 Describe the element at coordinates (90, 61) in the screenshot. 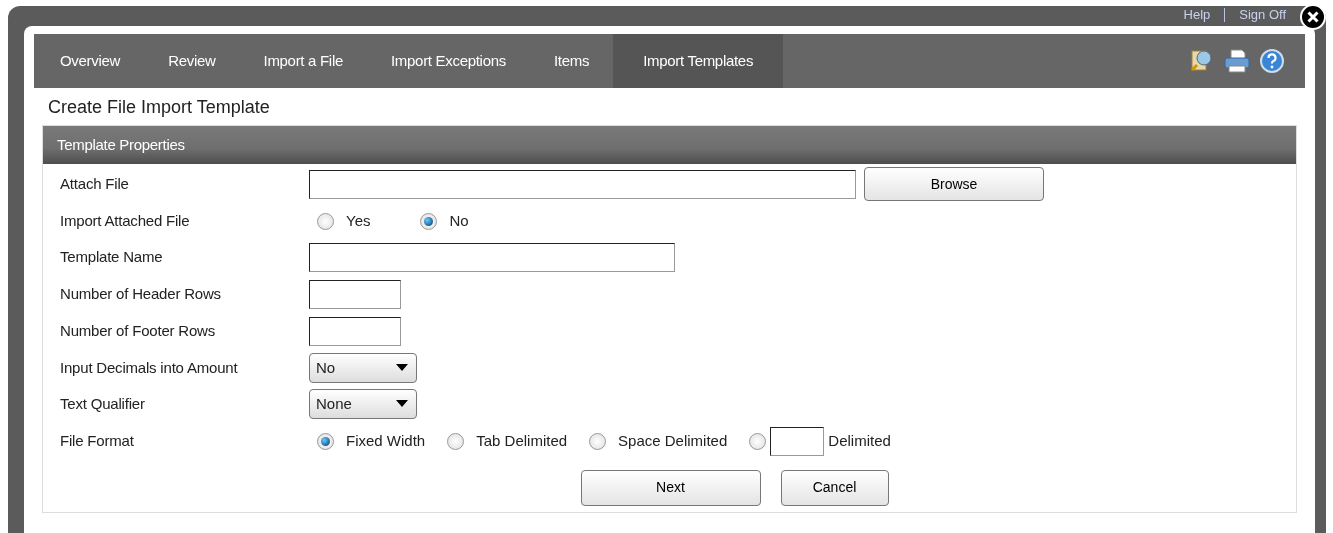

I see `nav-tab: Overview` at that location.